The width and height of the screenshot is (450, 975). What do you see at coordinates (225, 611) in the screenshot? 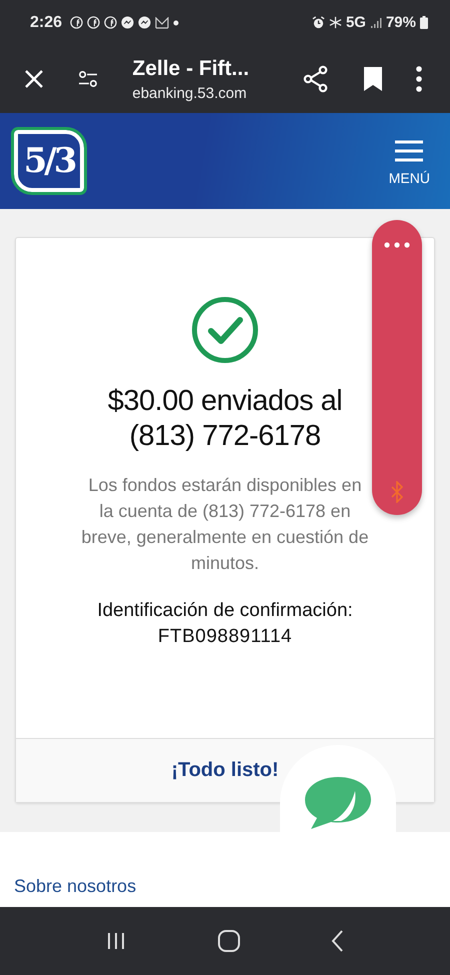
I see `confirmation-id-label: Identificación de confirmación:` at bounding box center [225, 611].